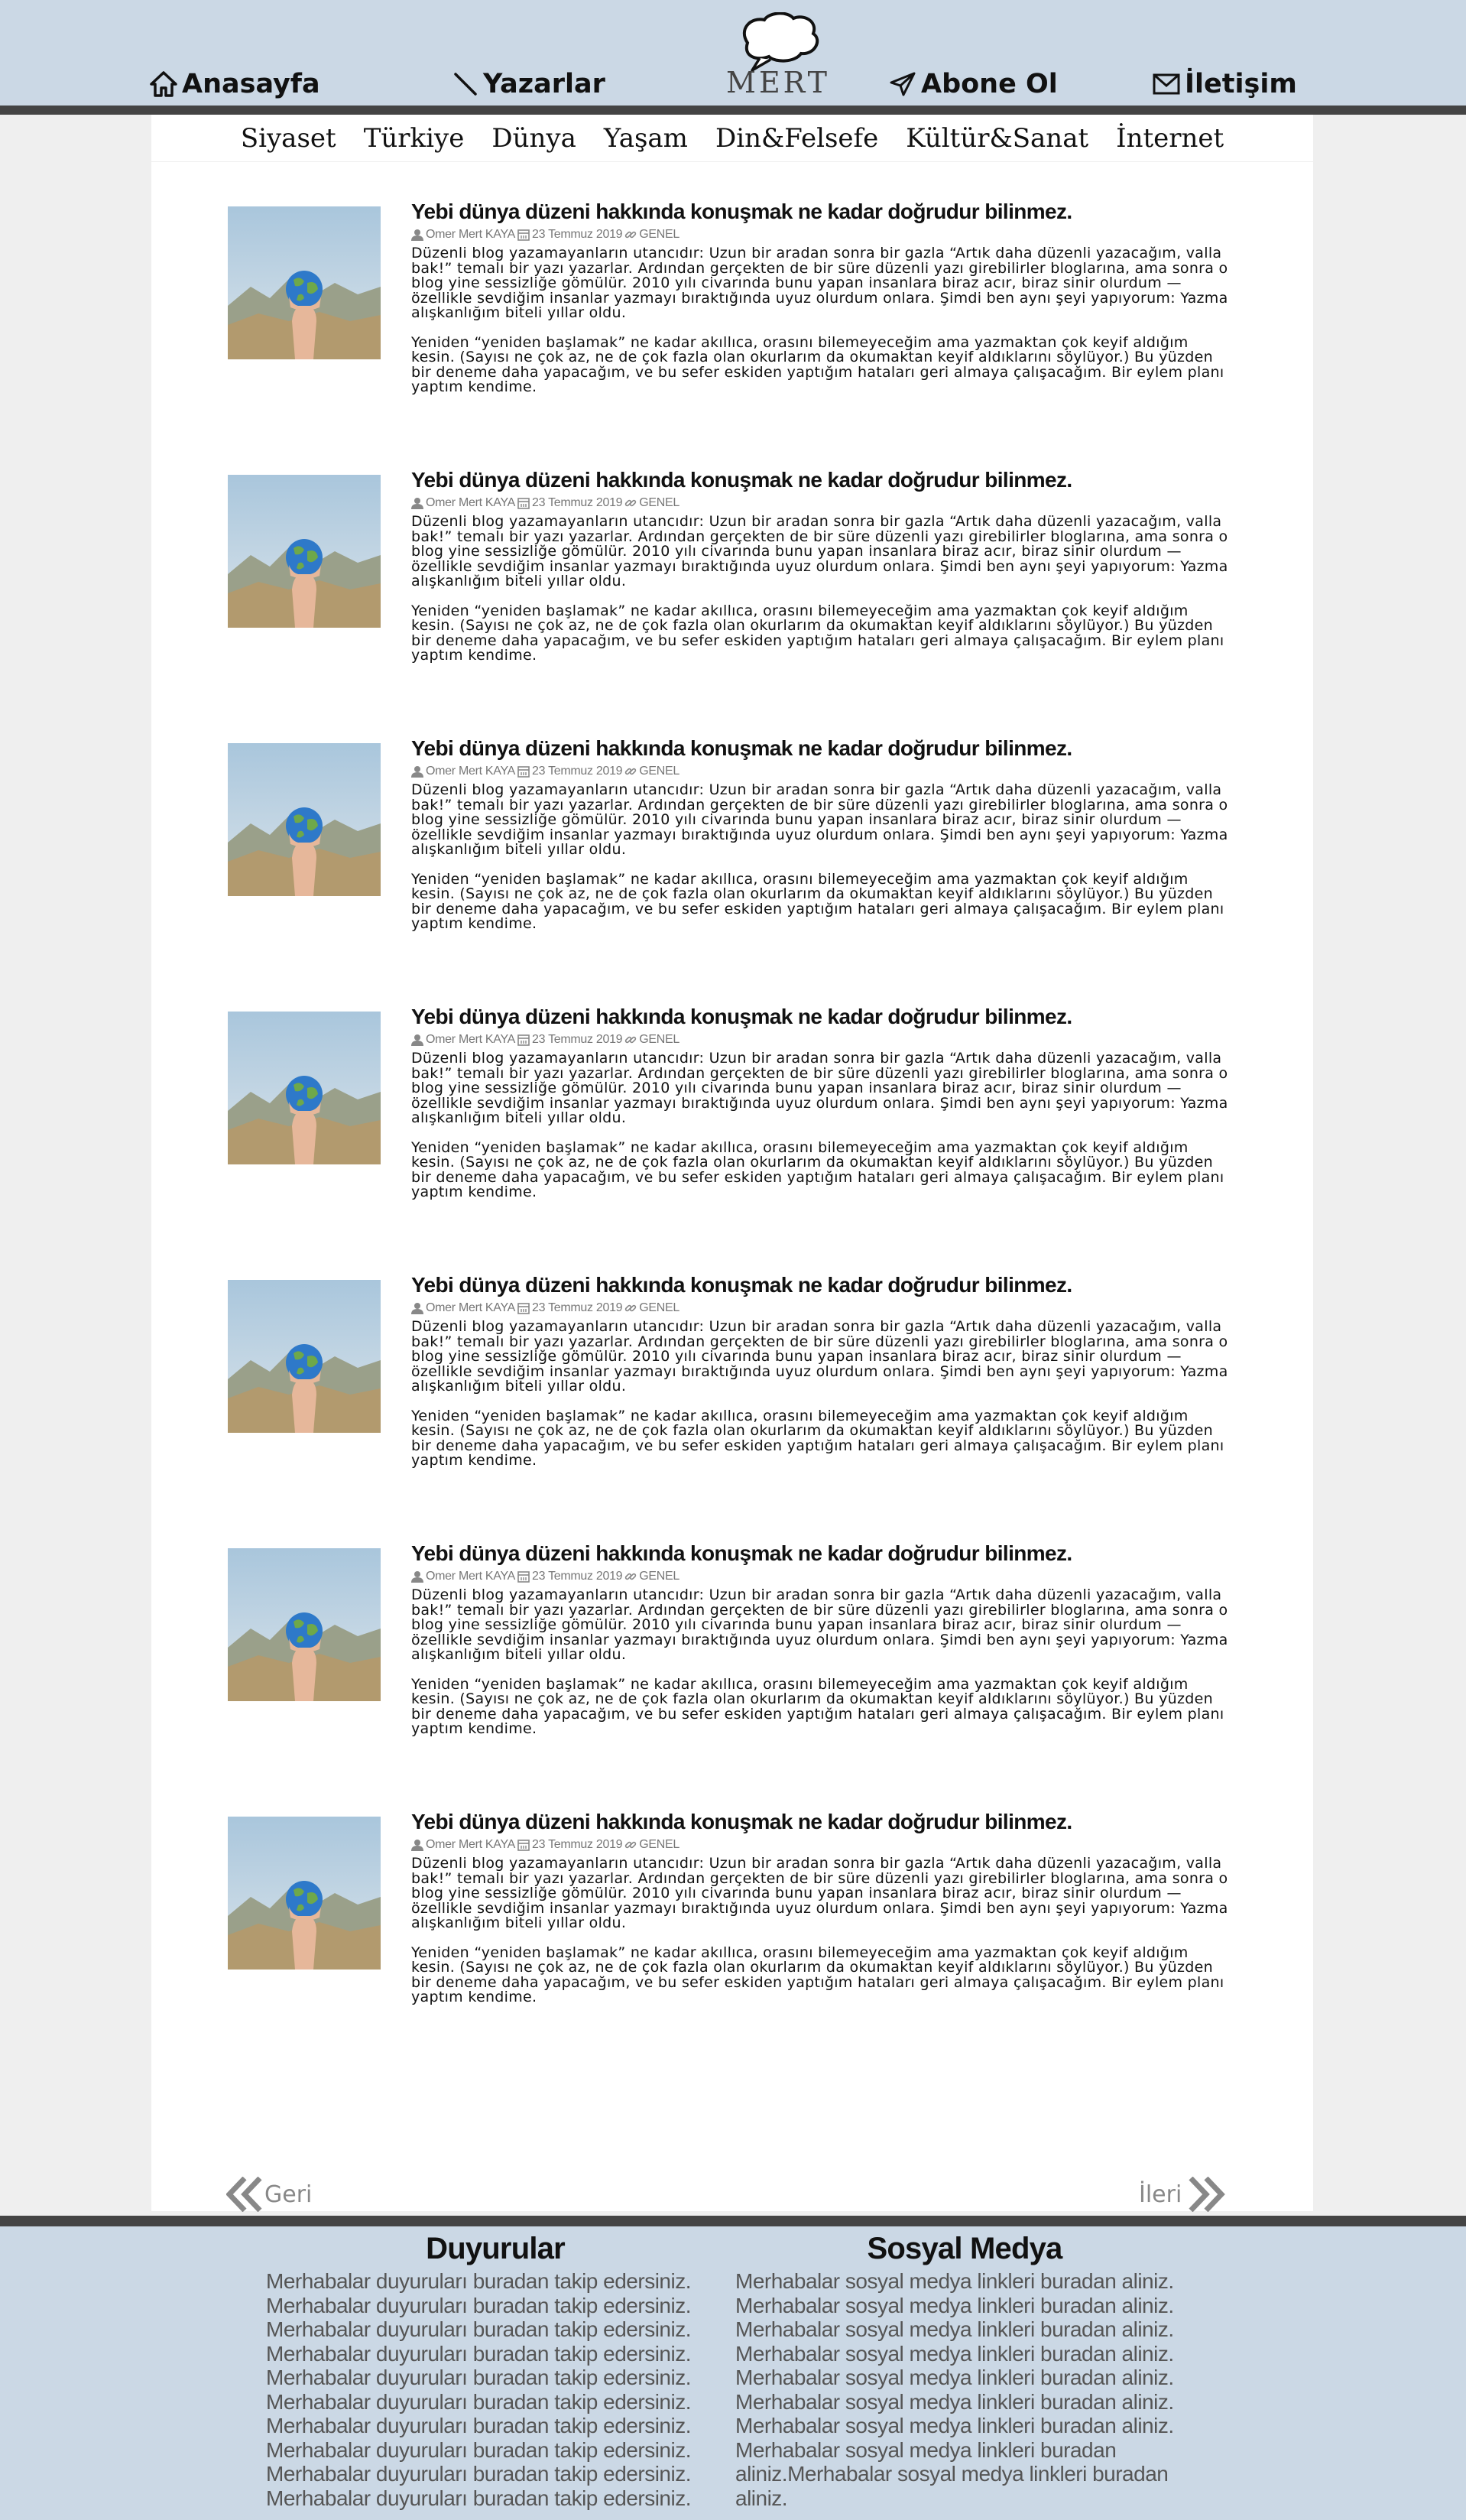 The height and width of the screenshot is (2520, 1466). I want to click on logo-text: MERT, so click(778, 82).